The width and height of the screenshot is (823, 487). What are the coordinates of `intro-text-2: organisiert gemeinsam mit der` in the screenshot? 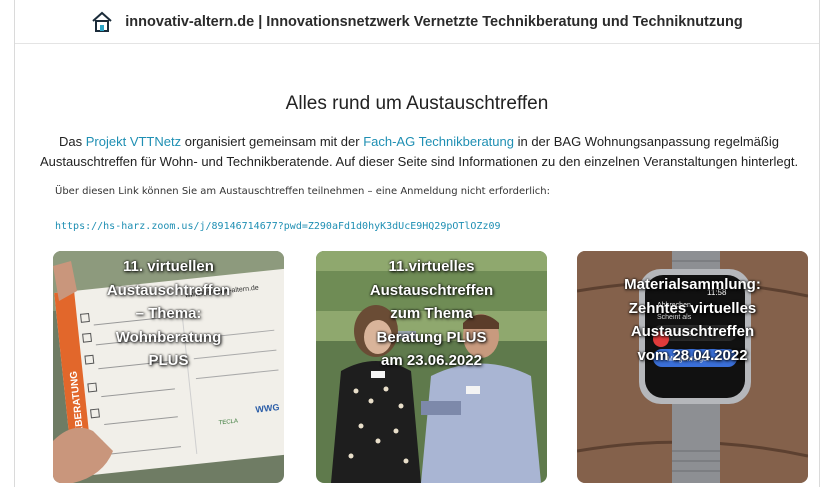 It's located at (272, 141).